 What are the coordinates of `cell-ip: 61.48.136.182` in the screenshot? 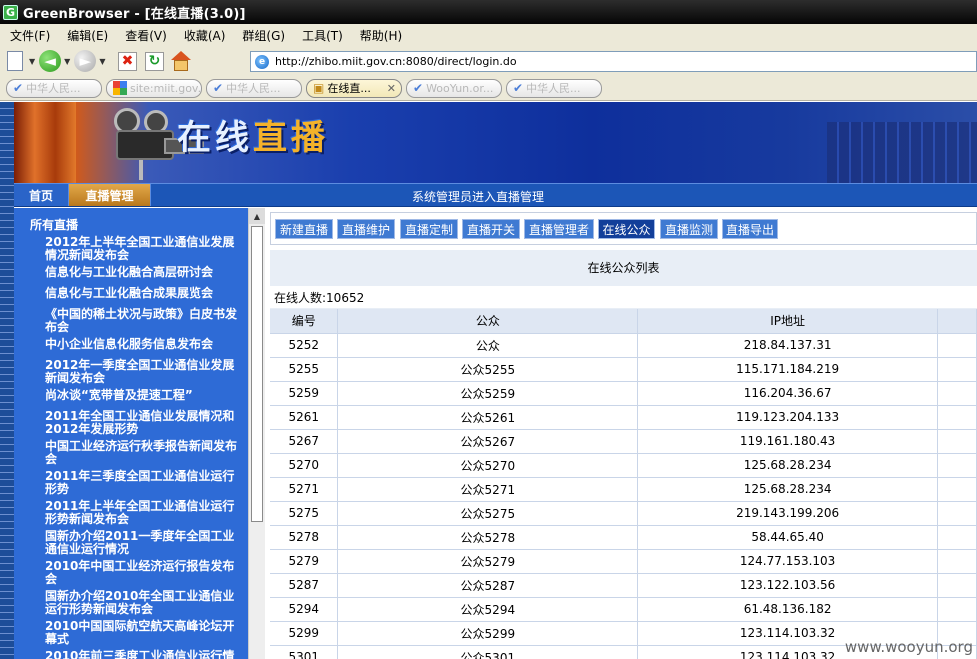 It's located at (788, 608).